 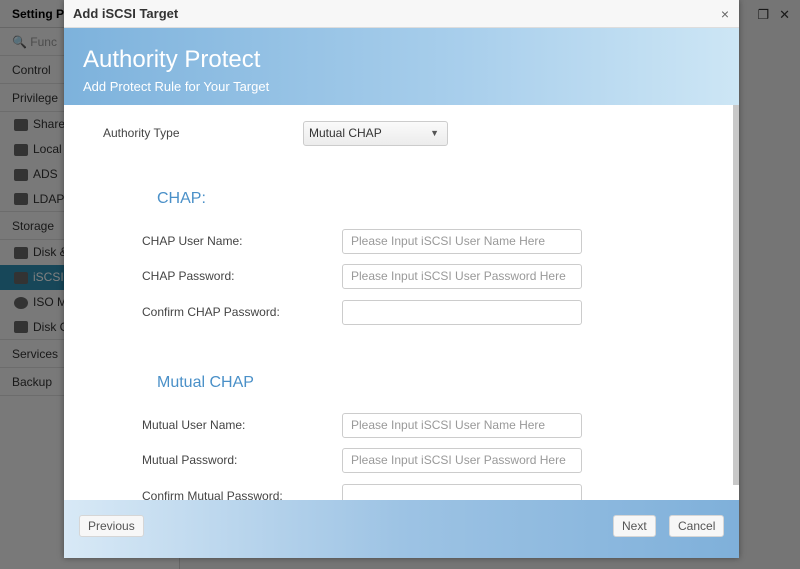 I want to click on header-title: Authority Protect, so click(x=172, y=59).